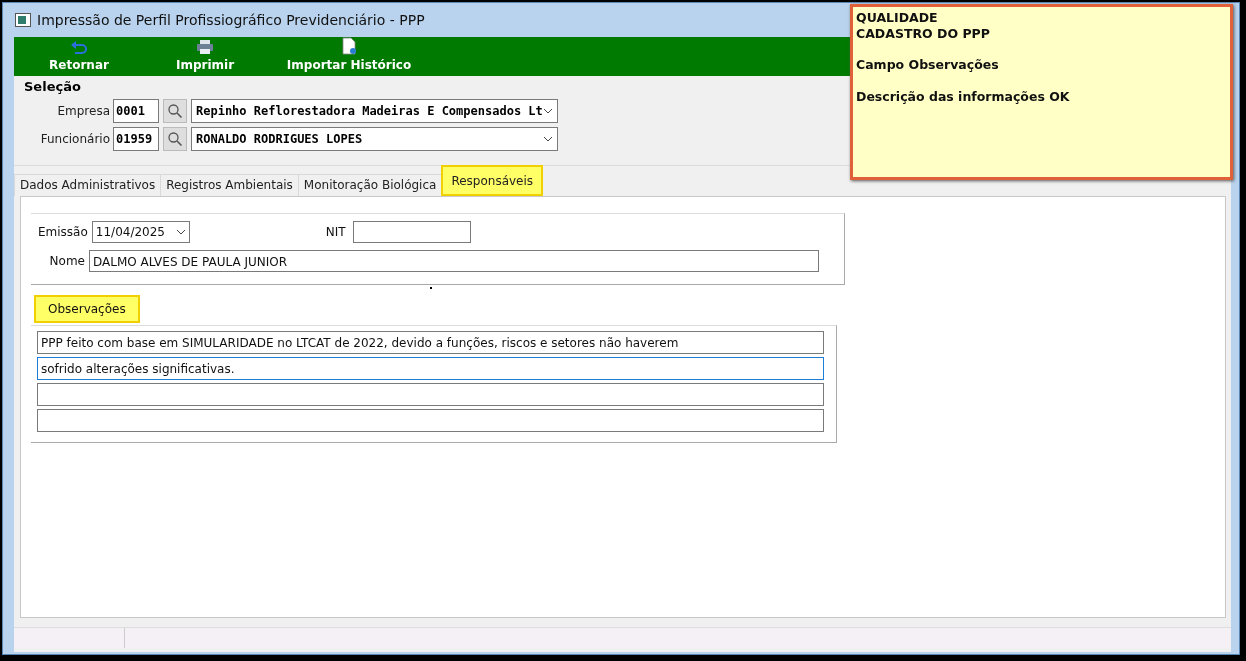 Image resolution: width=1246 pixels, height=661 pixels. I want to click on toolbar-button: Retornar, so click(79, 55).